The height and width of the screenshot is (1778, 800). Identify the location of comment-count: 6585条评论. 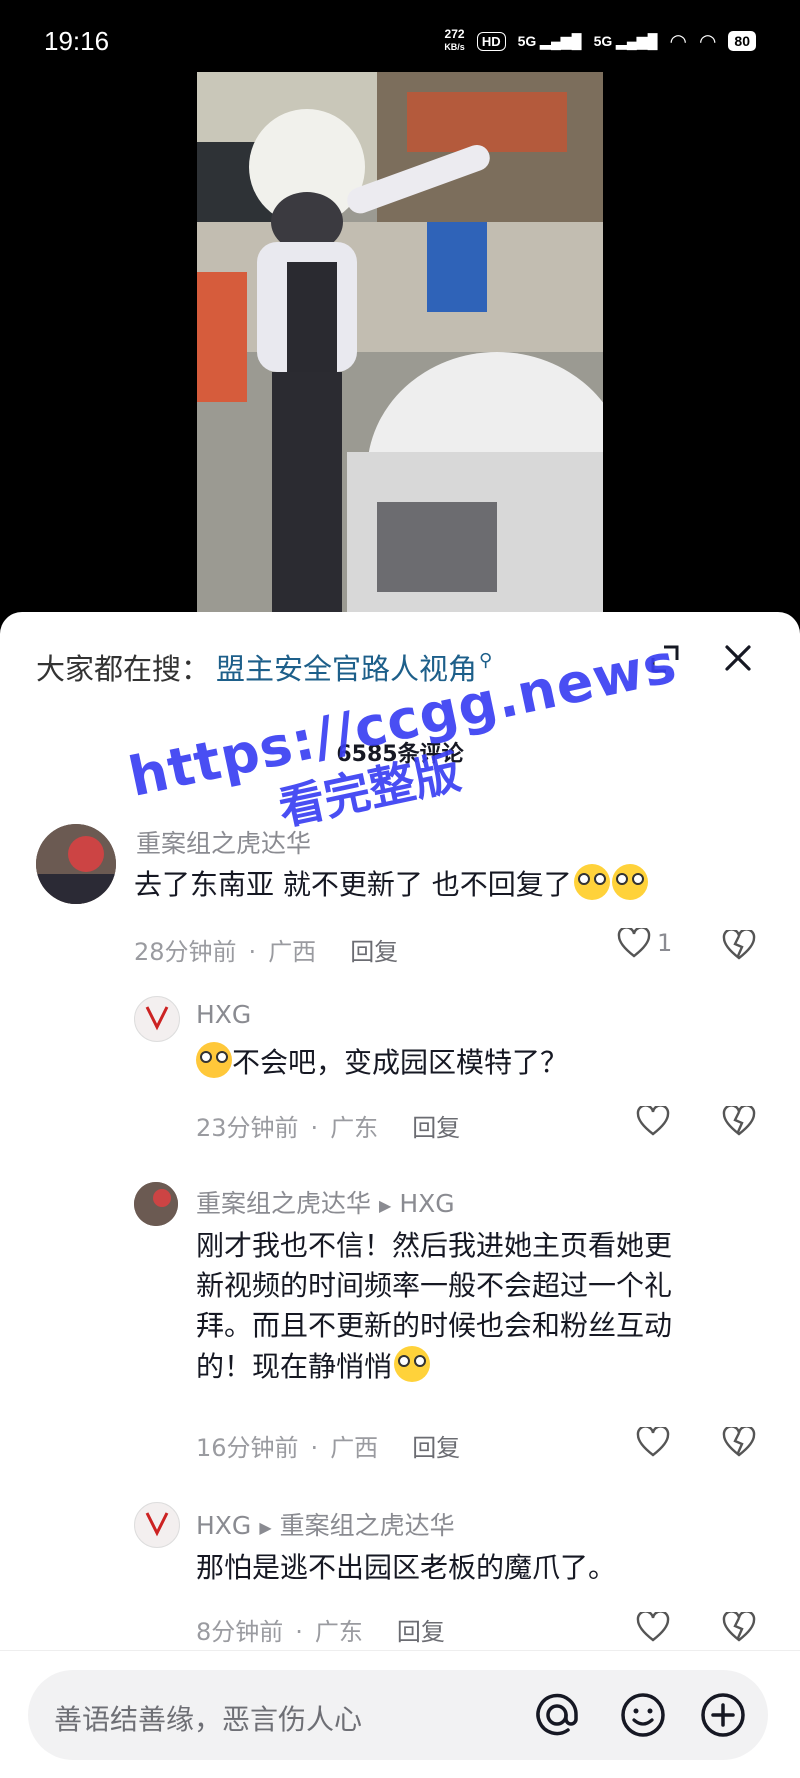
(400, 754).